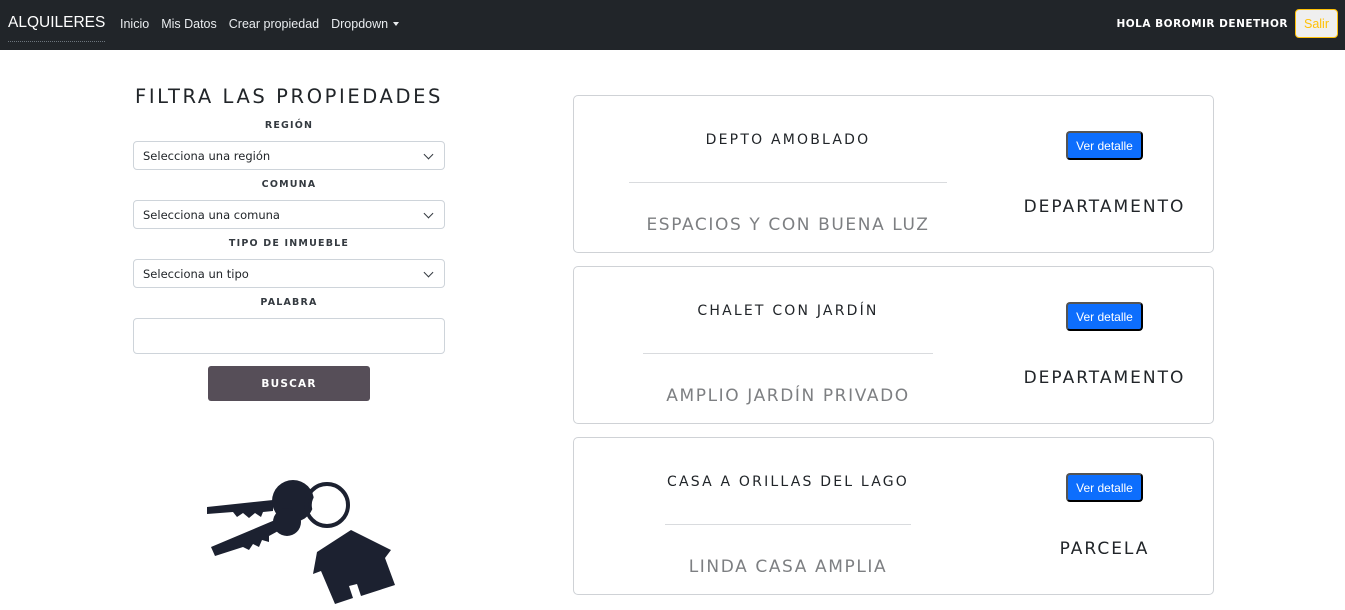 The height and width of the screenshot is (610, 1345). What do you see at coordinates (289, 96) in the screenshot?
I see `filter-title: FILTRA LAS PROPIEDADES` at bounding box center [289, 96].